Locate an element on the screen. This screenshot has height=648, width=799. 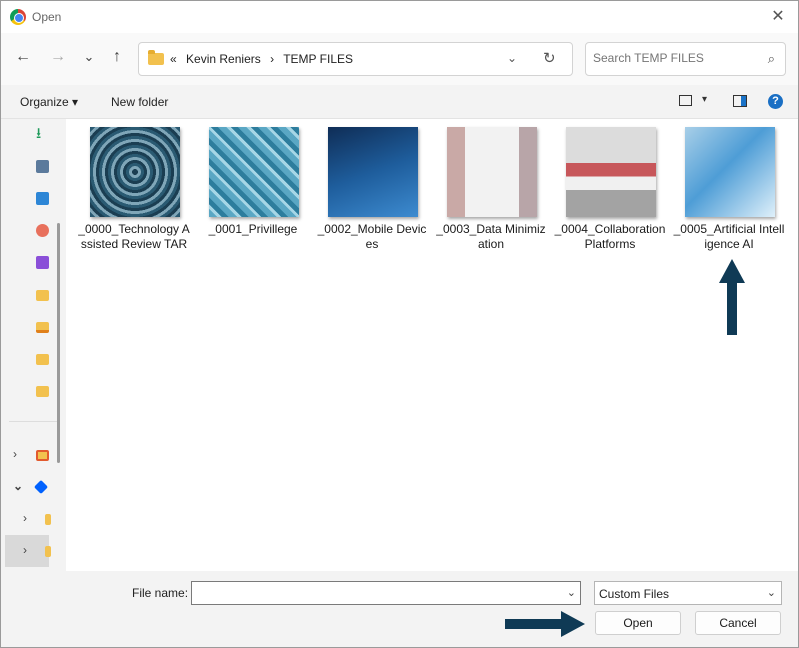
annotation-arrow-right-icon is located at coordinates (545, 624).